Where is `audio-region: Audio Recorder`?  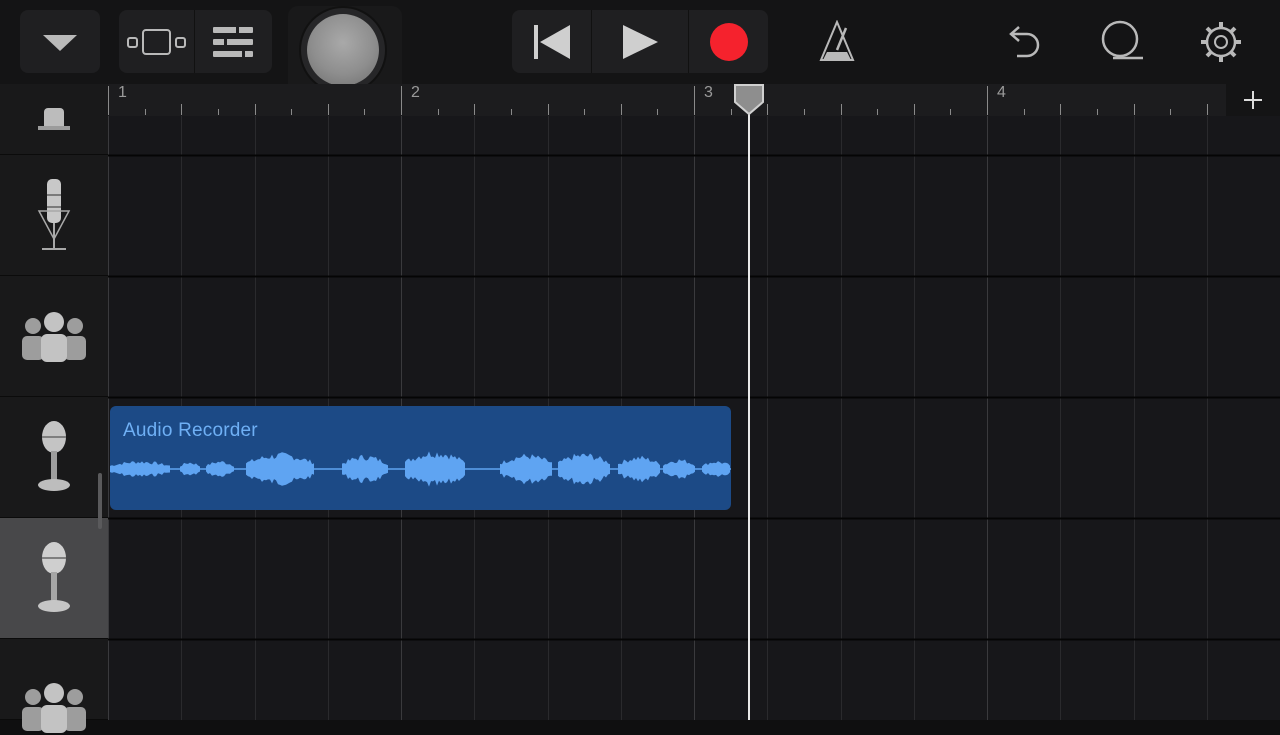 audio-region: Audio Recorder is located at coordinates (420, 458).